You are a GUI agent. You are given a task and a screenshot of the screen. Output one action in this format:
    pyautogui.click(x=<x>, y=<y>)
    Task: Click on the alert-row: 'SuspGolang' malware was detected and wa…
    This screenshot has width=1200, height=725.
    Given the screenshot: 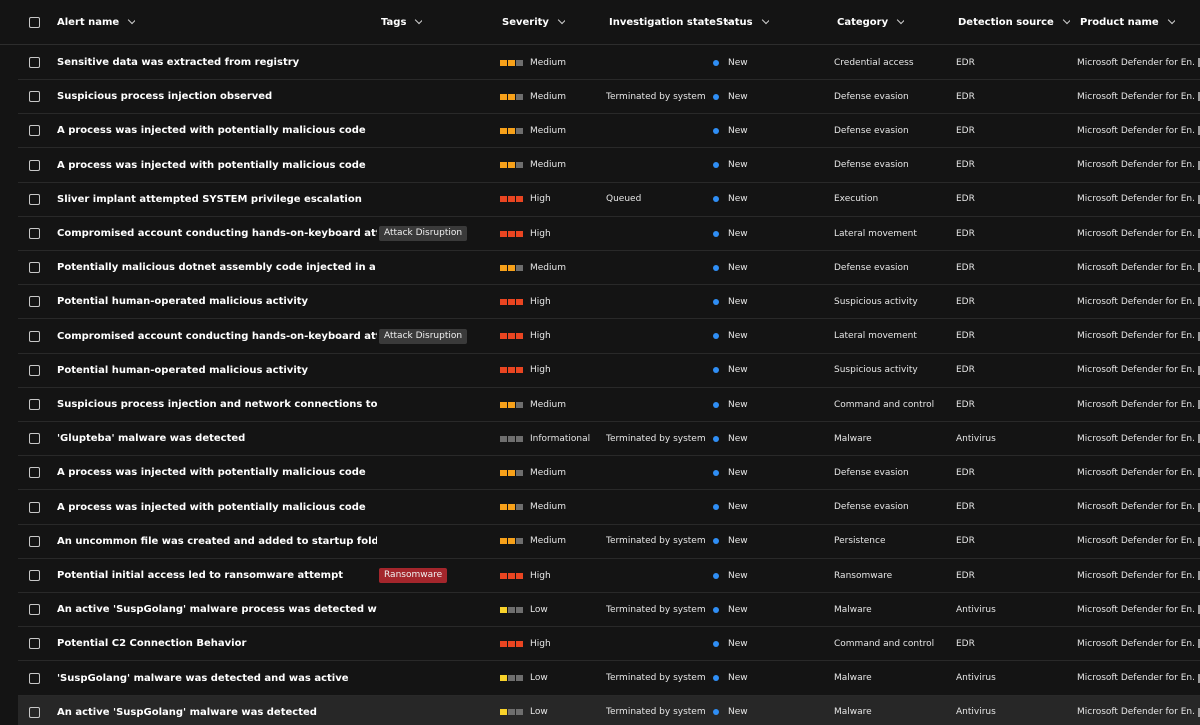 What is the action you would take?
    pyautogui.click(x=609, y=678)
    